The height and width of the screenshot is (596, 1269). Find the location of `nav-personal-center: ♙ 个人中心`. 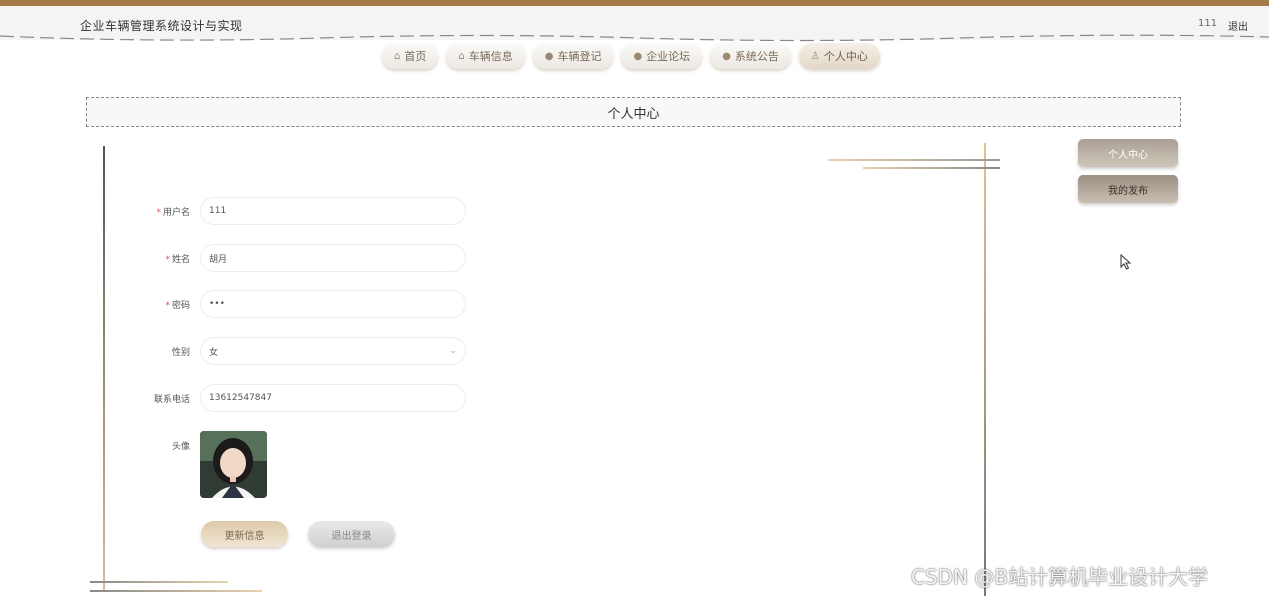

nav-personal-center: ♙ 个人中心 is located at coordinates (839, 56).